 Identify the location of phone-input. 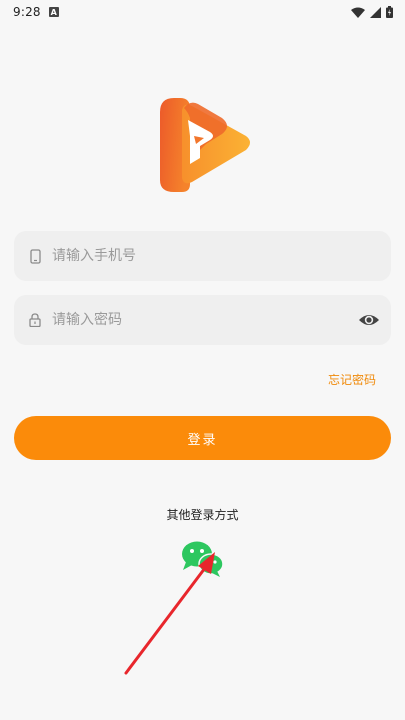
(192, 256).